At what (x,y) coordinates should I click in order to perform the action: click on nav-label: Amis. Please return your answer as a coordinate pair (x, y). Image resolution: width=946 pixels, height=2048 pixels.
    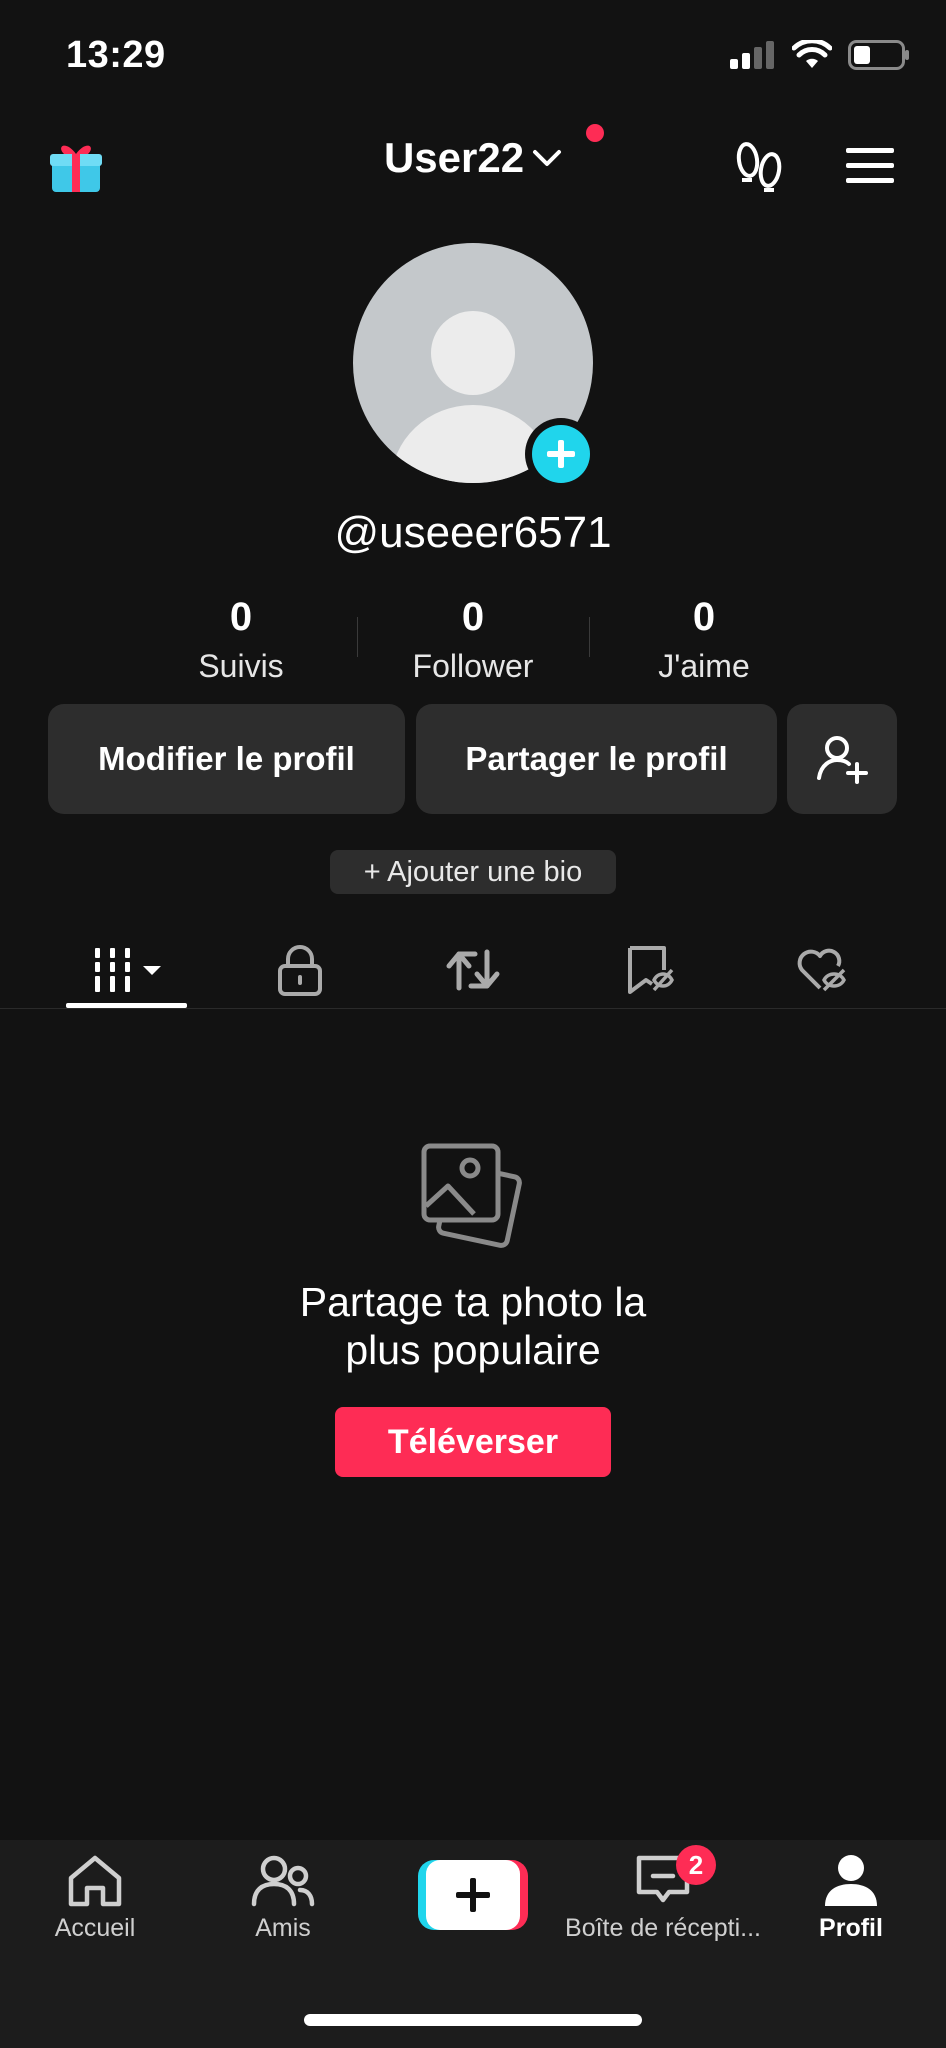
    Looking at the image, I should click on (283, 1928).